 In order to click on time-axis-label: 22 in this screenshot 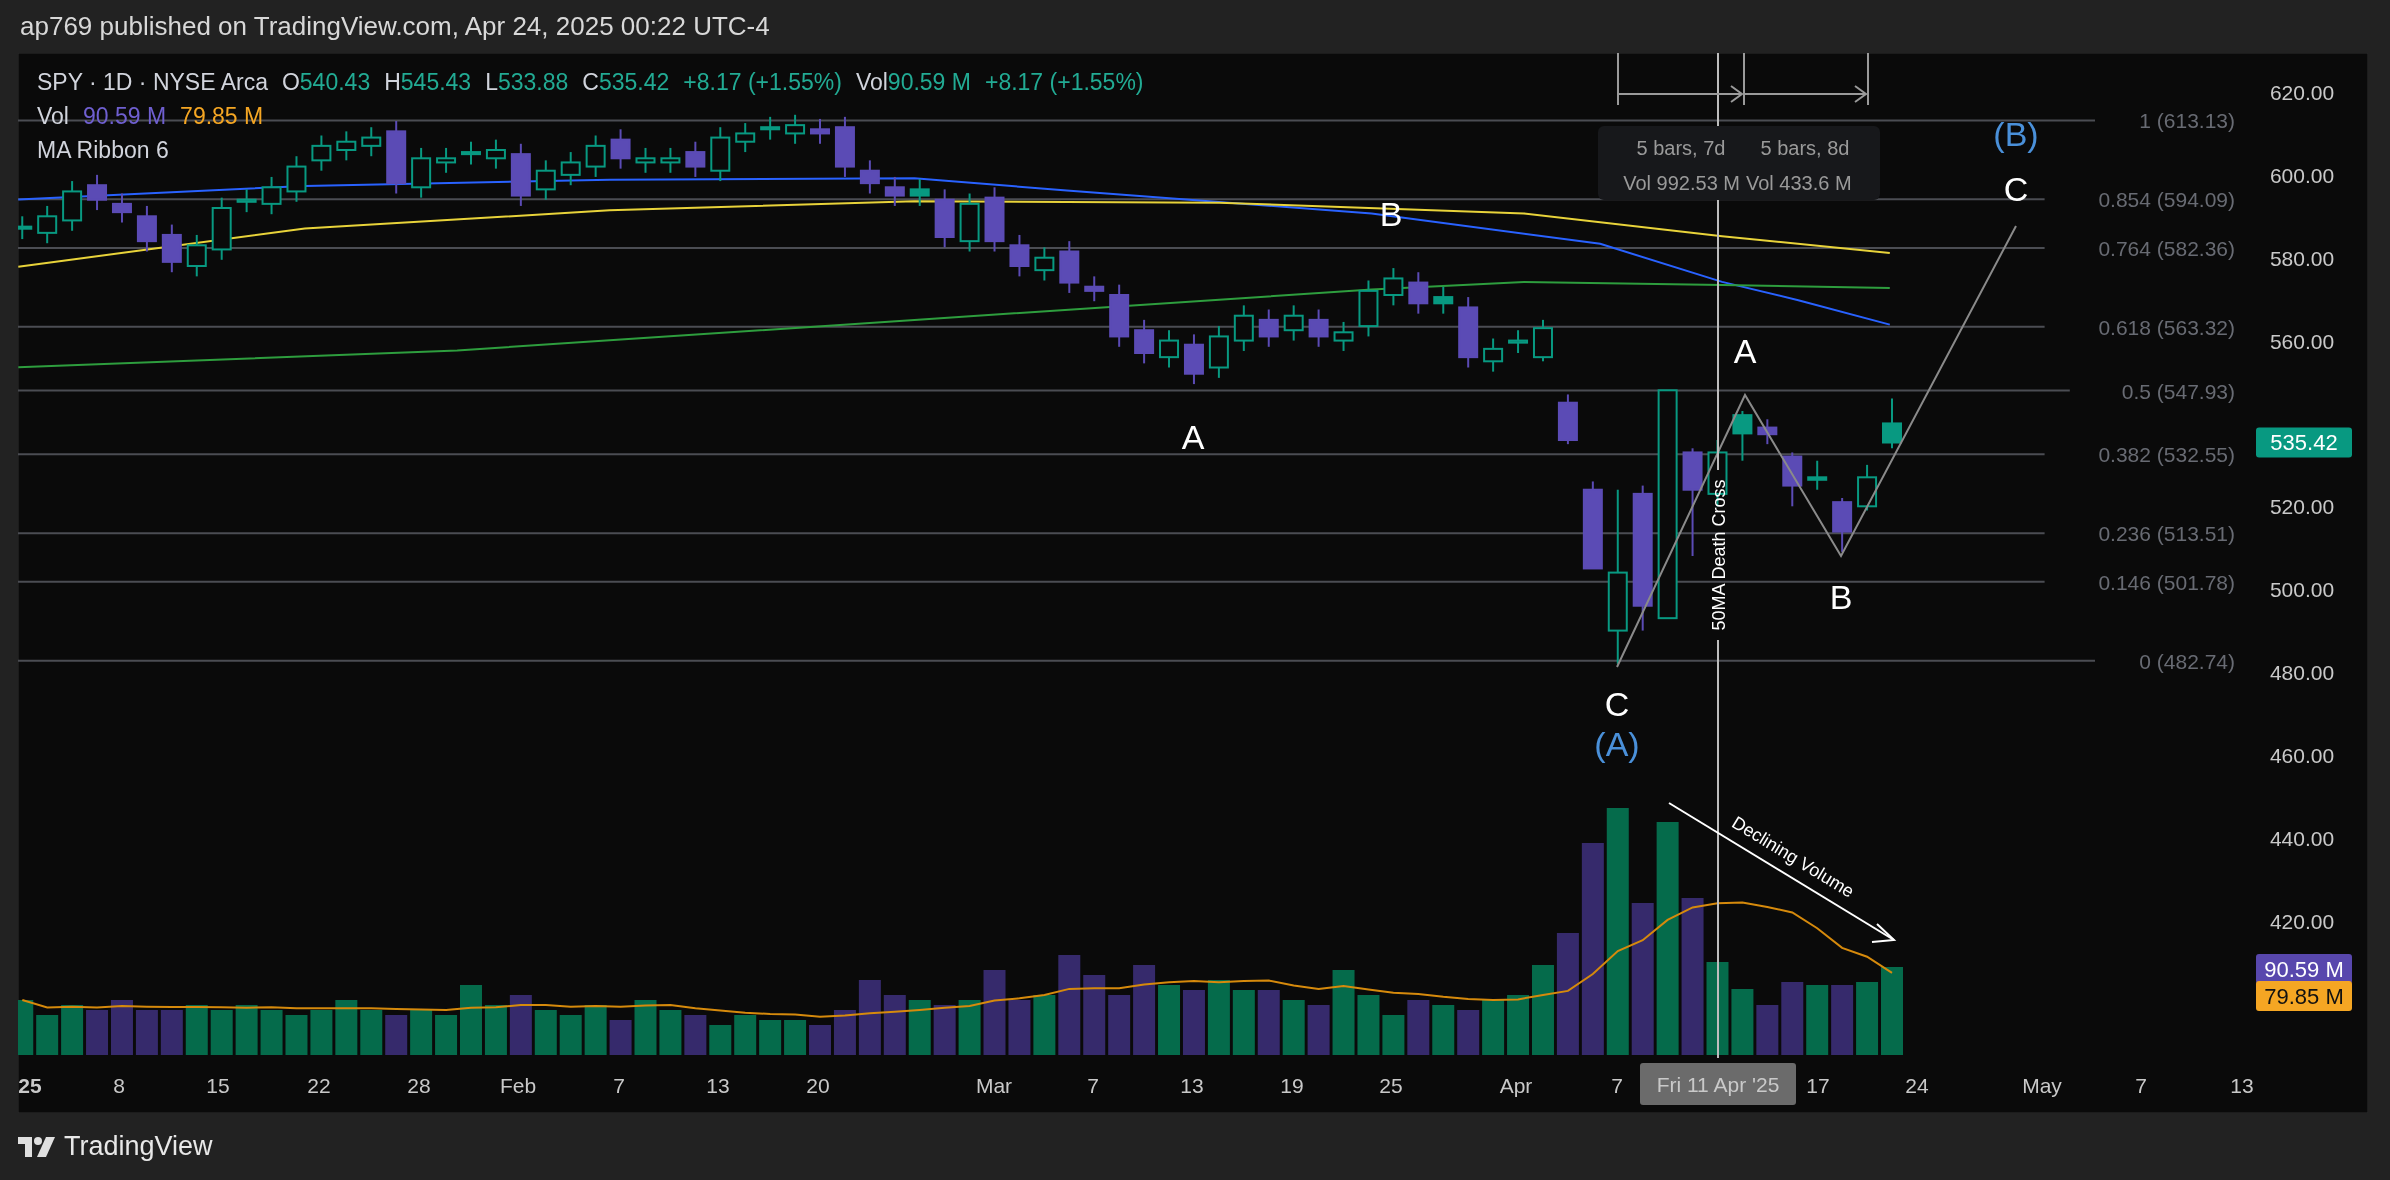, I will do `click(319, 1085)`.